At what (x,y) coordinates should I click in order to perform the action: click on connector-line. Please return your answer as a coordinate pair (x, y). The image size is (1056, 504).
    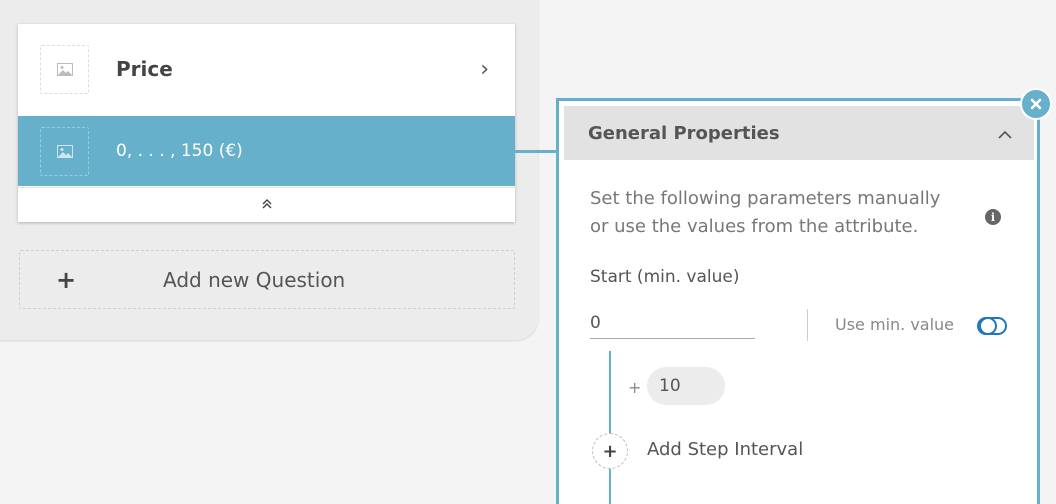
    Looking at the image, I should click on (536, 151).